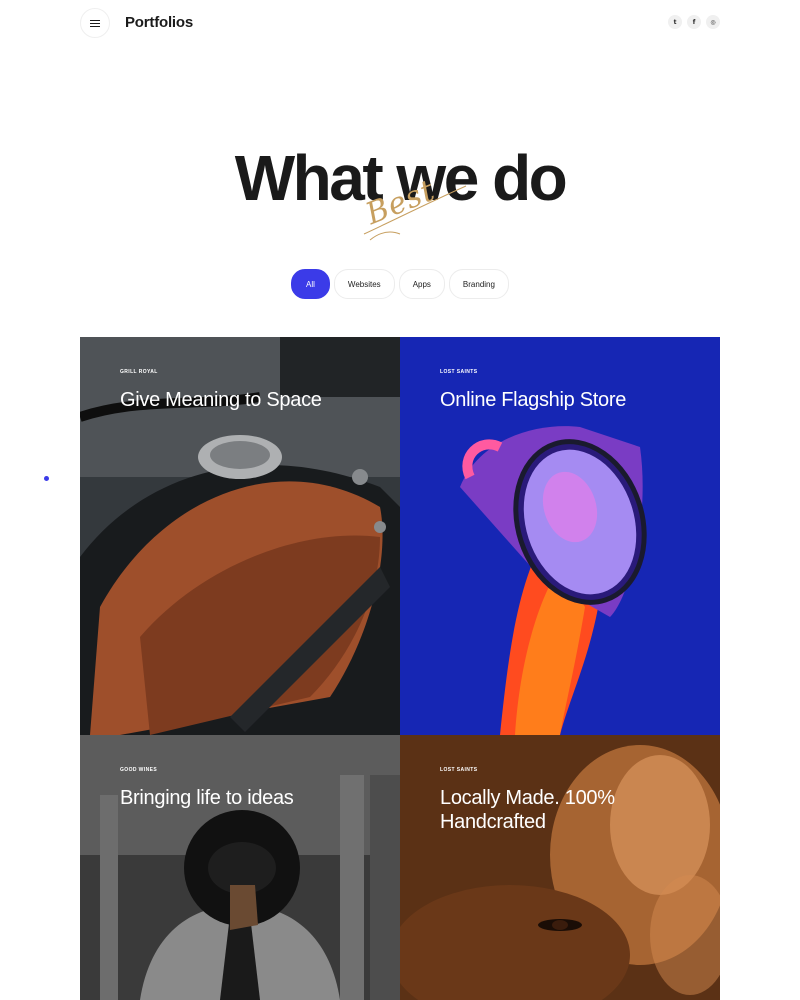 This screenshot has height=1000, width=800. I want to click on man-hat-image, so click(240, 867).